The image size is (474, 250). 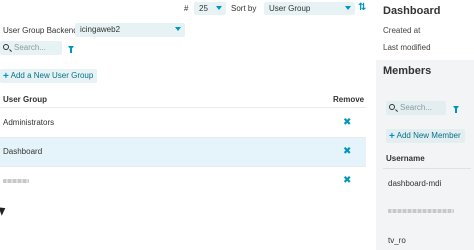 What do you see at coordinates (52, 75) in the screenshot?
I see `add-user-group-label: Add a New User Group` at bounding box center [52, 75].